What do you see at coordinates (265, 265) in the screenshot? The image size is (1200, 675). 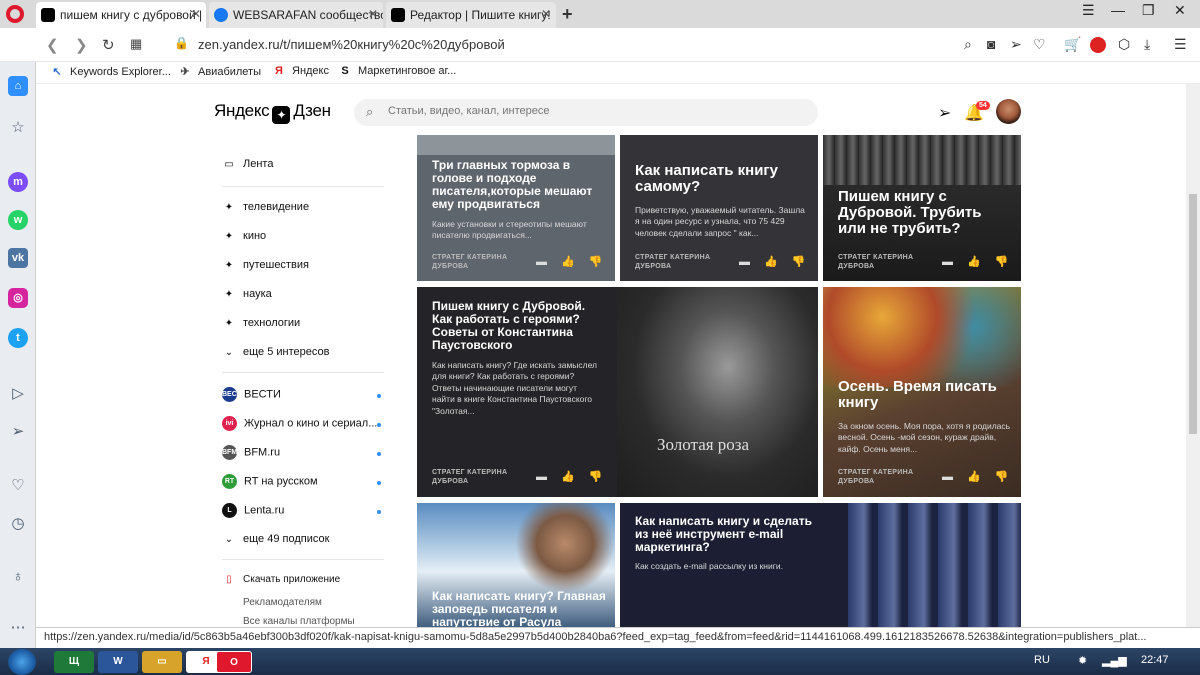 I see `menu-interest: ✦ путешествия` at bounding box center [265, 265].